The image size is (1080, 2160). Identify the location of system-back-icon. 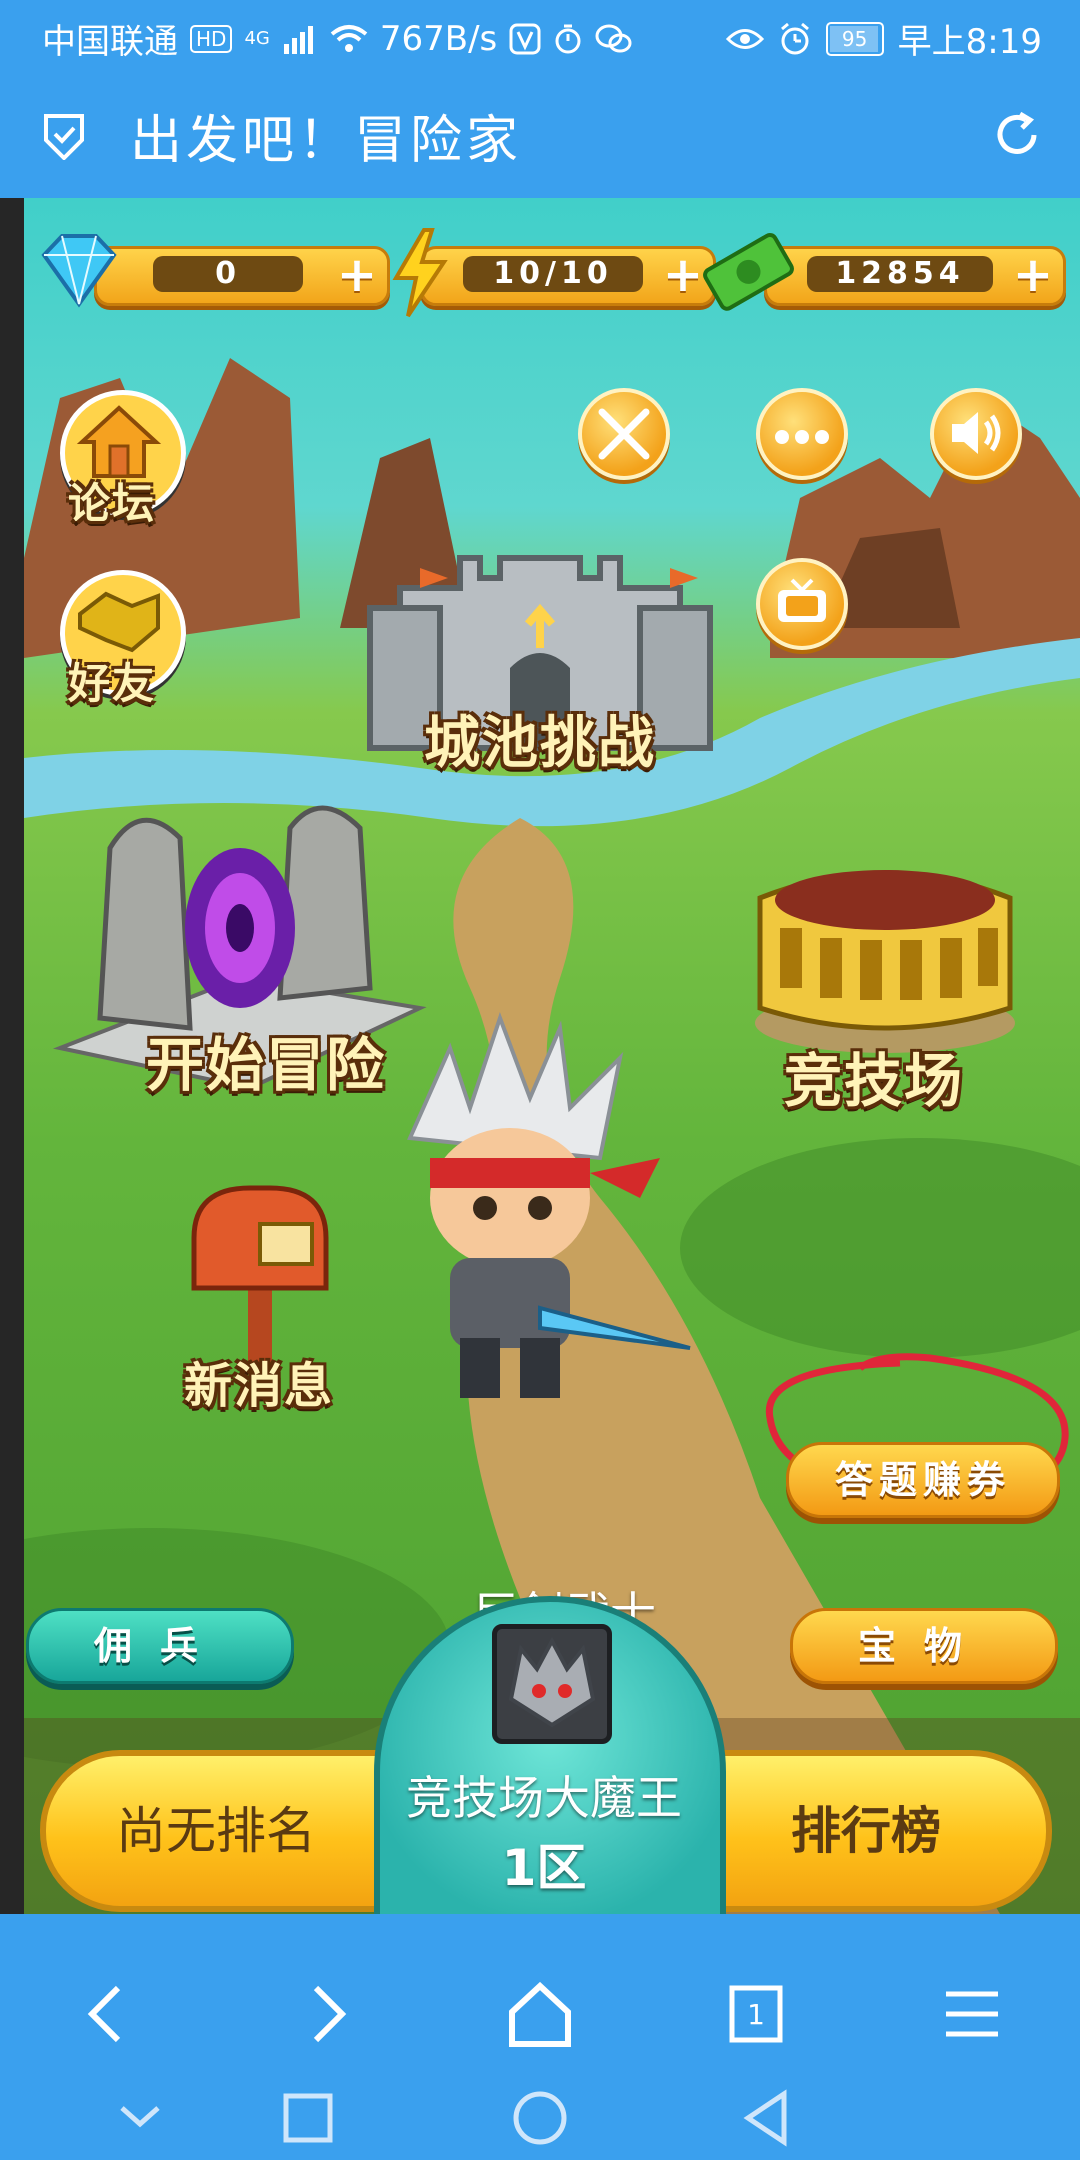
(768, 2118).